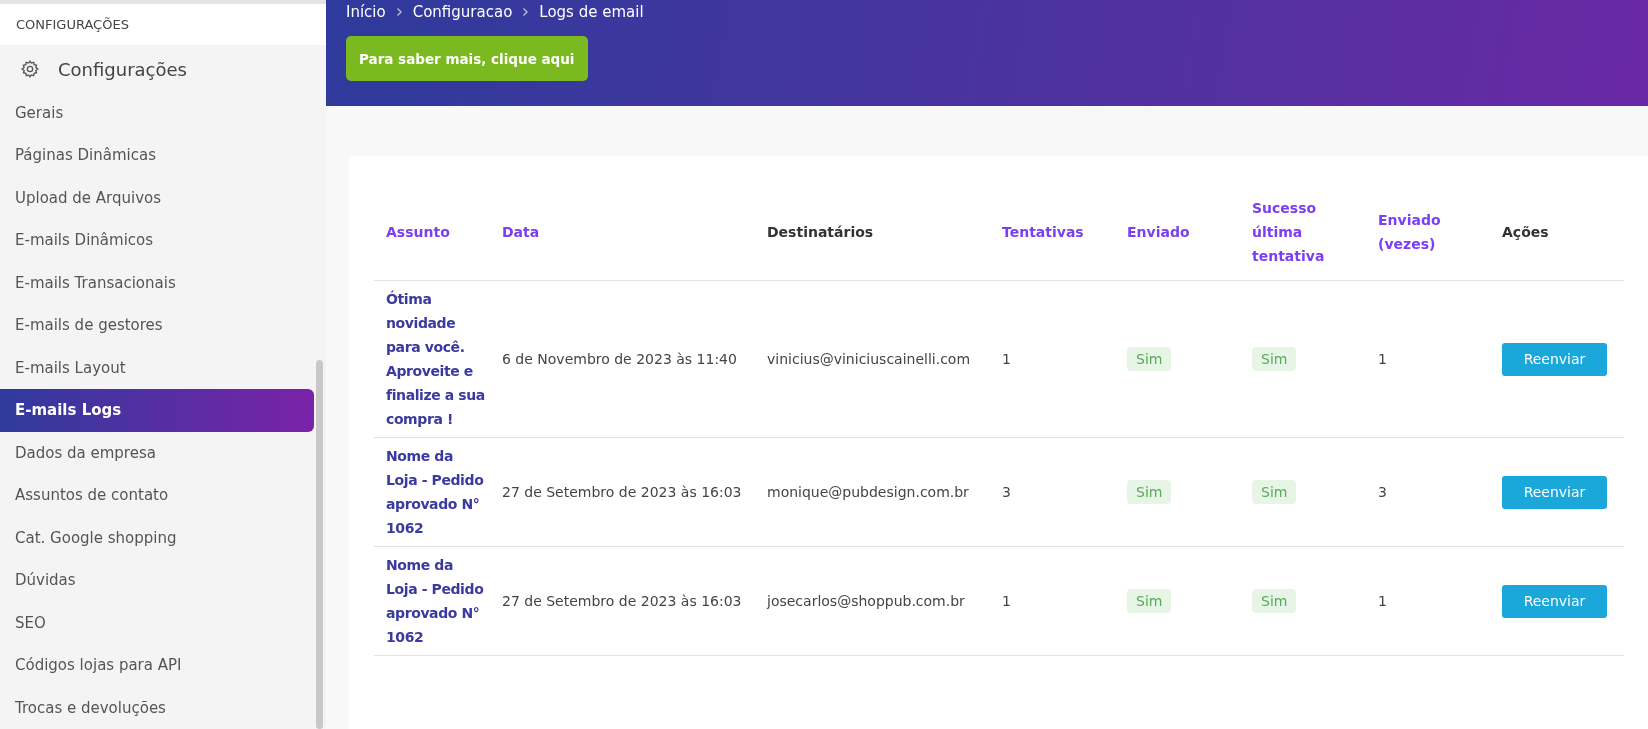 Image resolution: width=1648 pixels, height=729 pixels. Describe the element at coordinates (157, 410) in the screenshot. I see `sidebar-item: E-mails Logs` at that location.